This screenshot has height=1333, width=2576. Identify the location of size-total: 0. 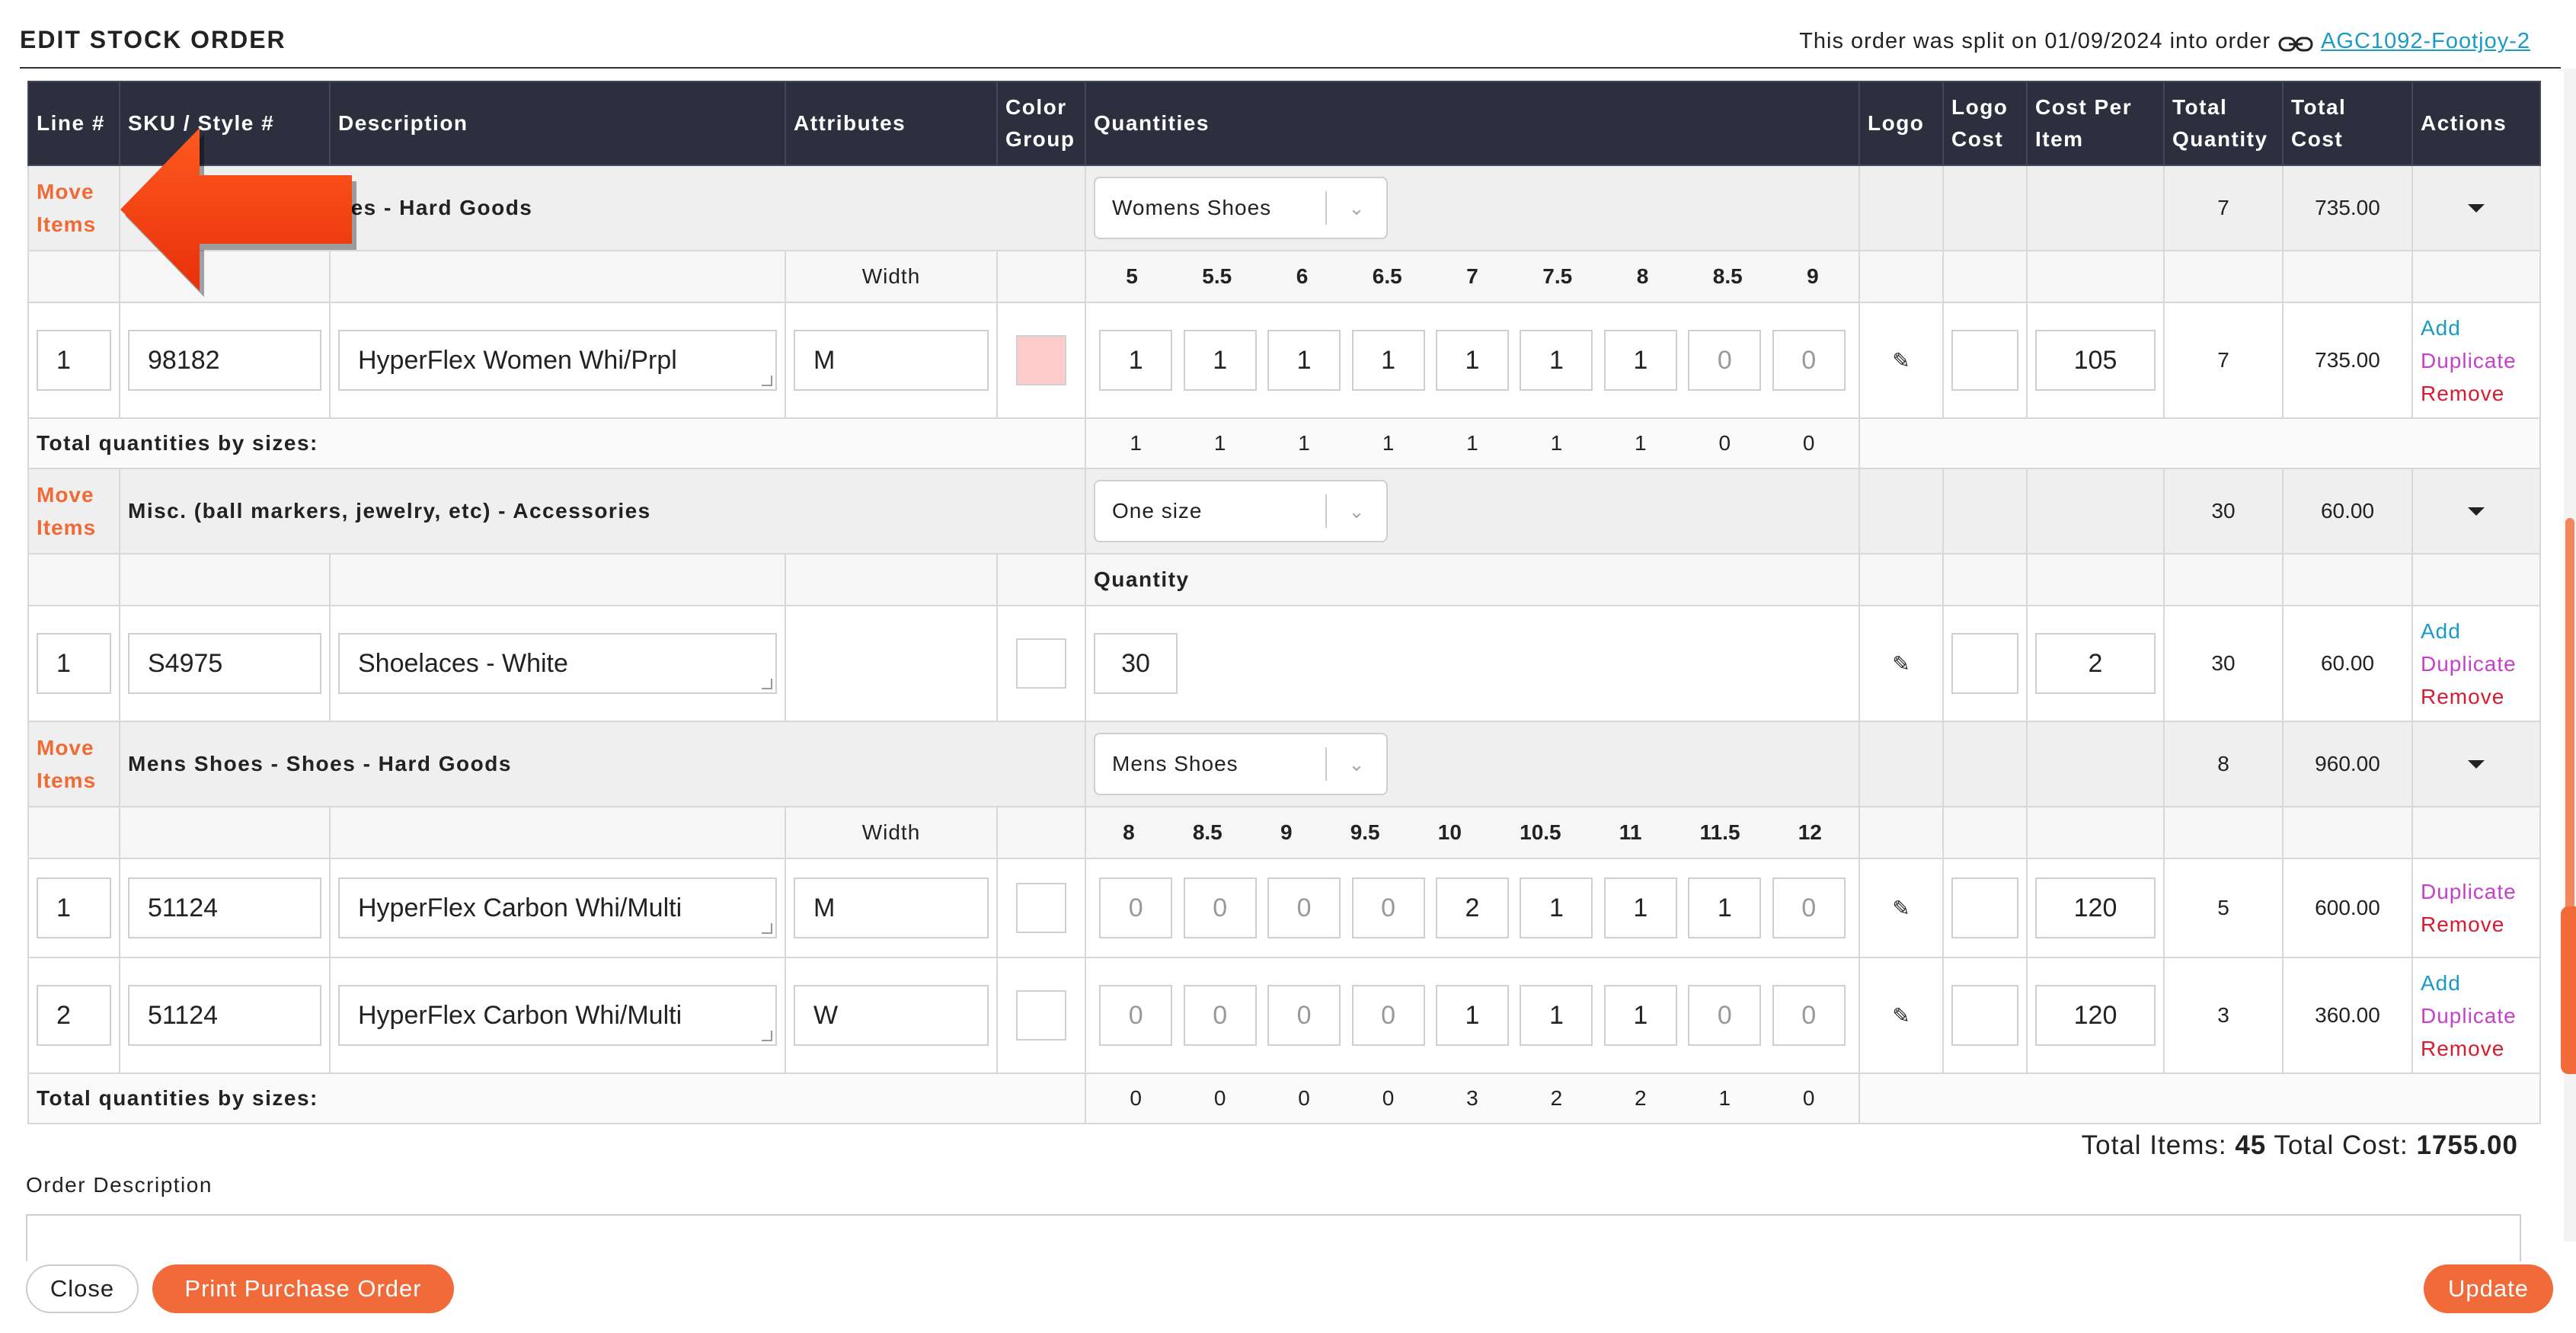
(1725, 443).